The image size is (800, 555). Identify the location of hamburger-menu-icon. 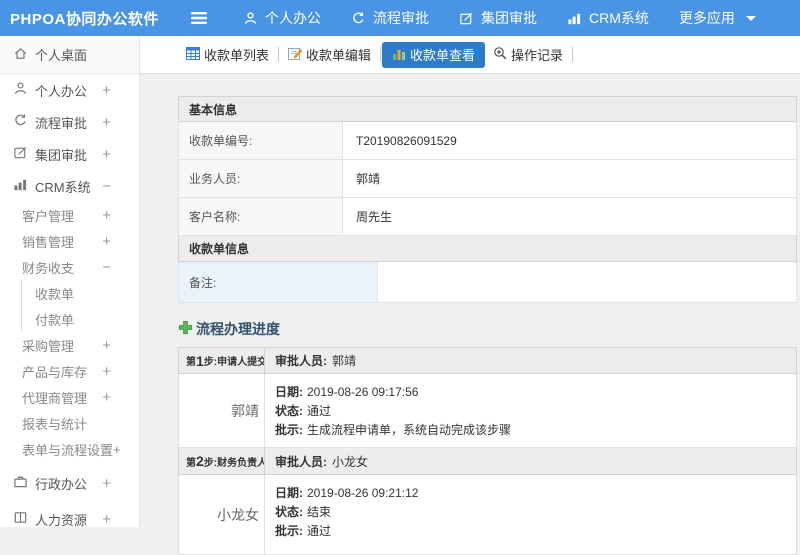
(199, 18).